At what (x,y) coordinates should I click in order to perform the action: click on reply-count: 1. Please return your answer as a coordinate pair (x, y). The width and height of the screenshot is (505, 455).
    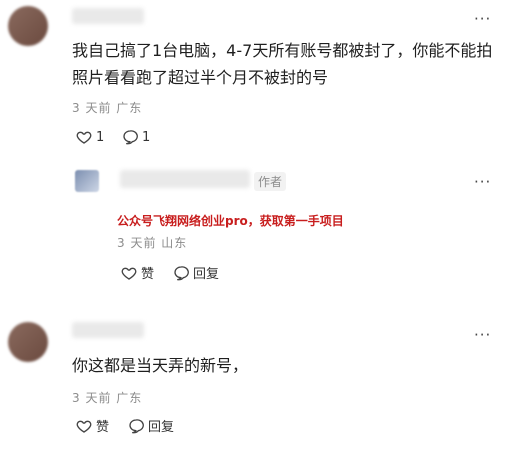
    Looking at the image, I should click on (146, 137).